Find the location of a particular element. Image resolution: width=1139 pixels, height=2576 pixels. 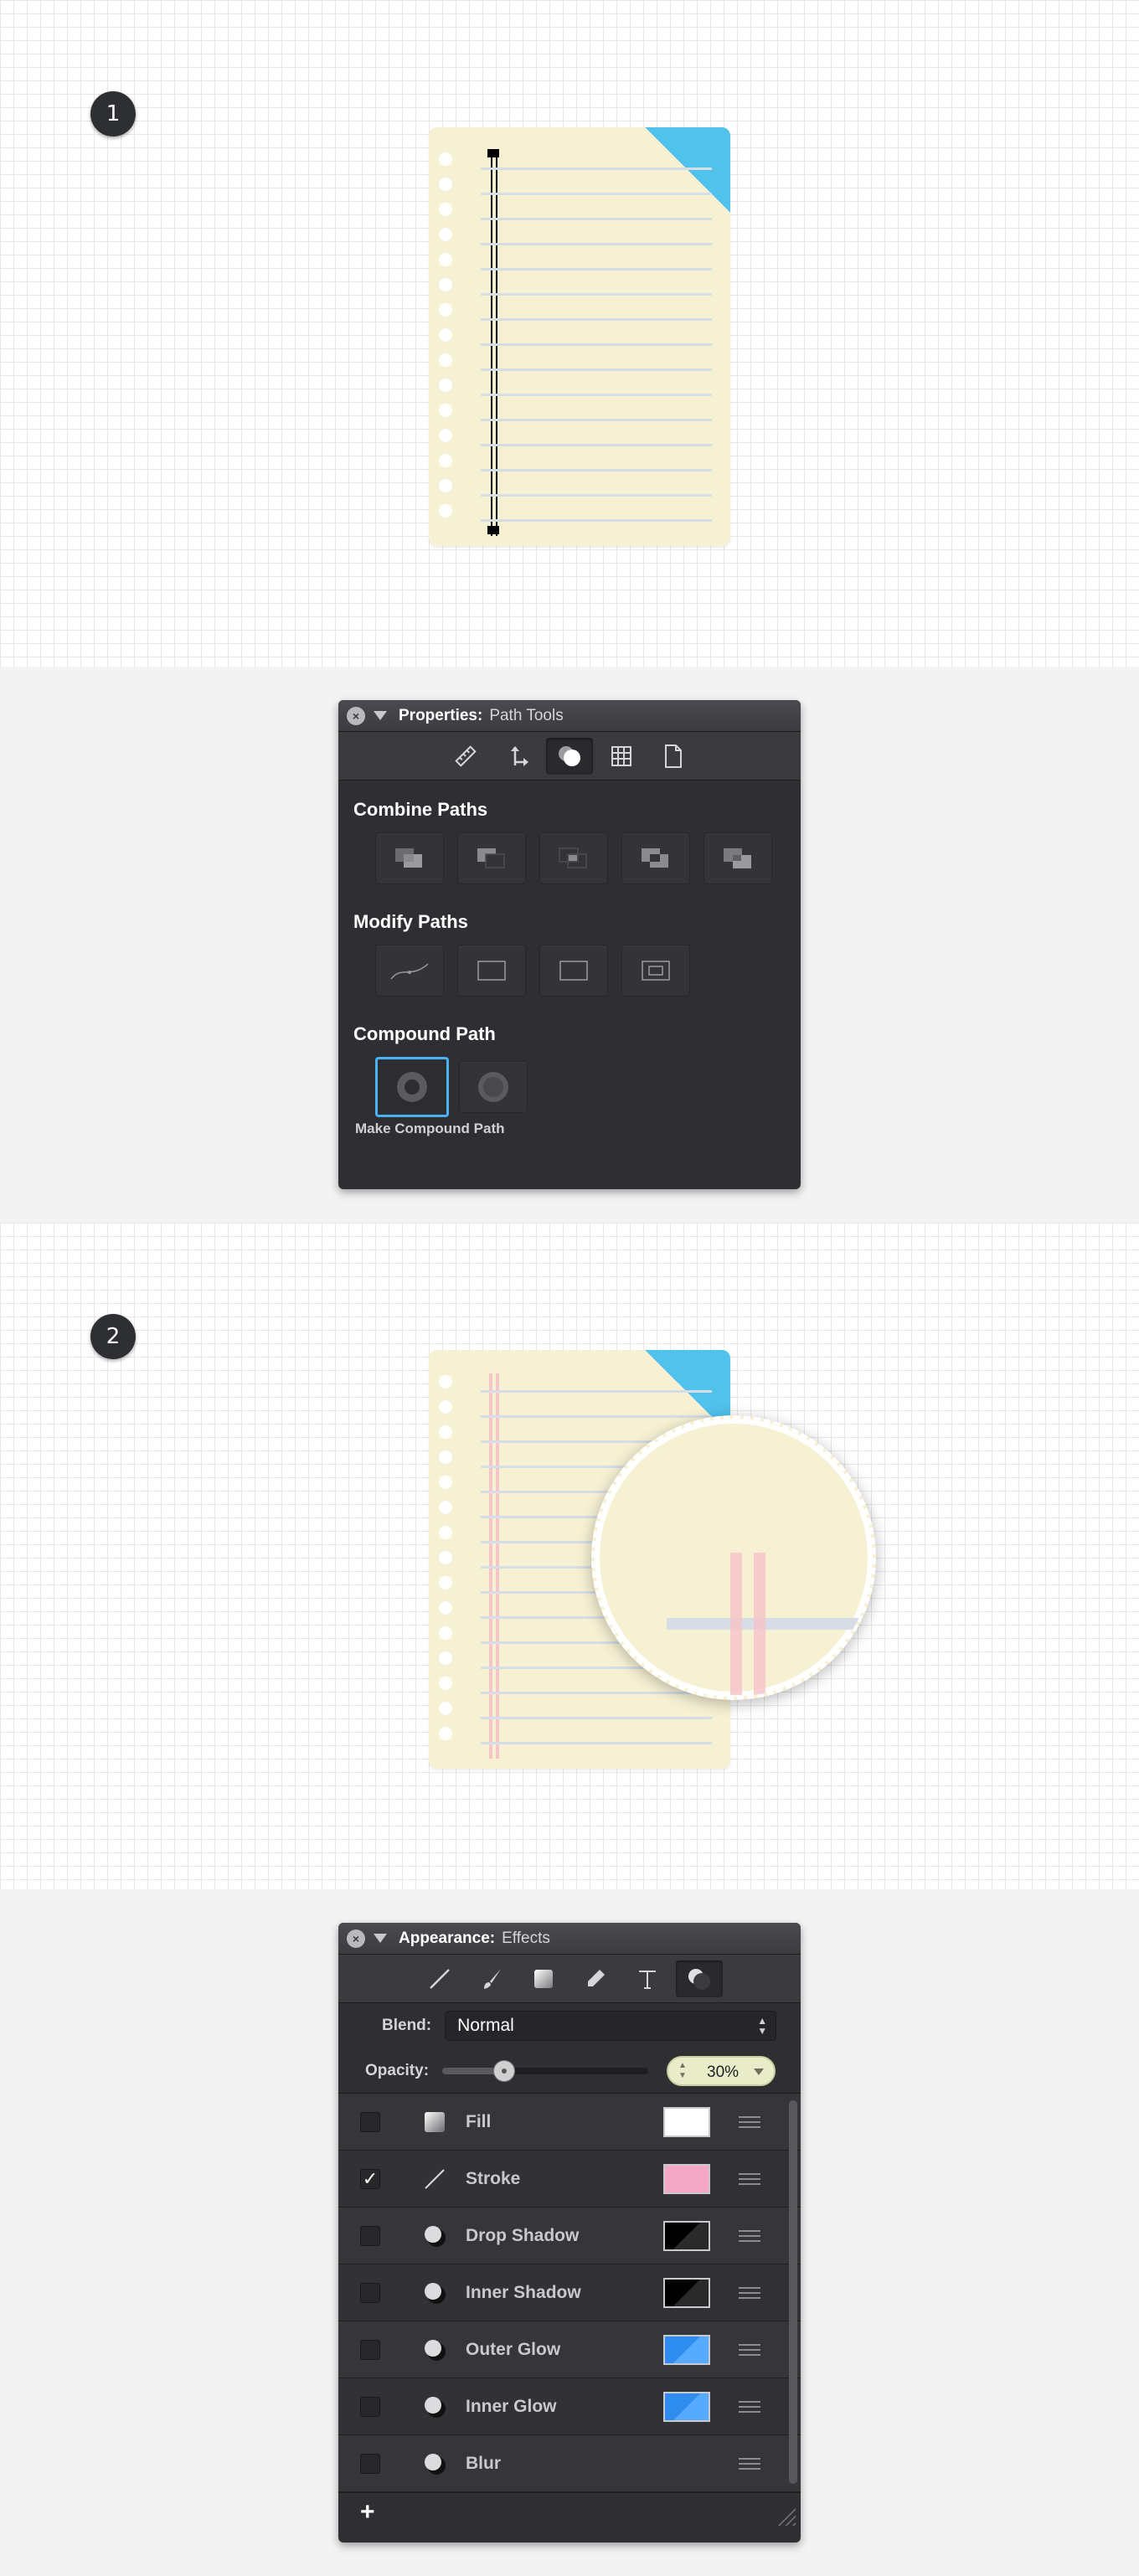

grid-icon is located at coordinates (621, 756).